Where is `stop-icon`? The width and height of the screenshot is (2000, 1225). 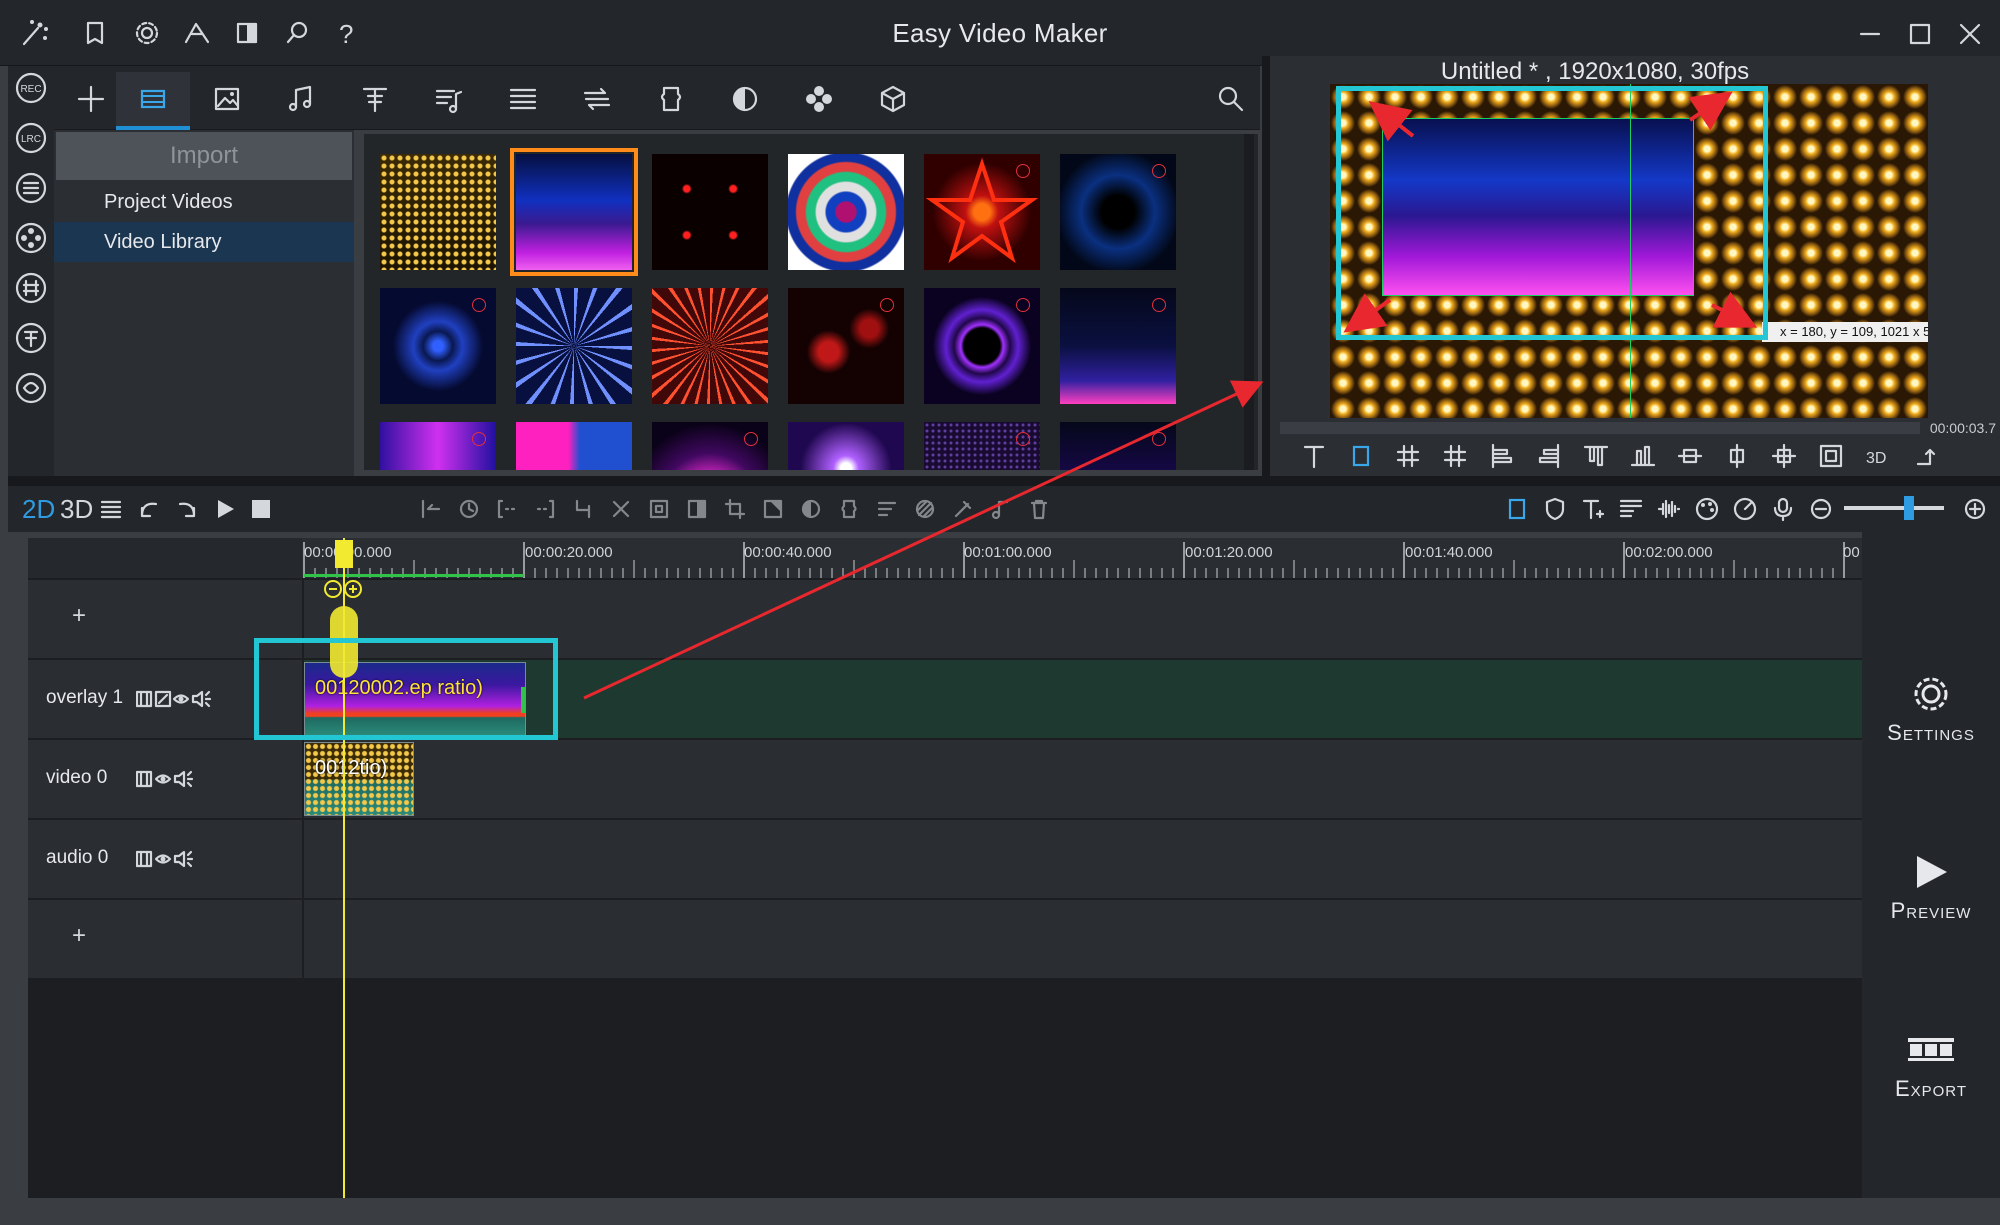
stop-icon is located at coordinates (261, 509).